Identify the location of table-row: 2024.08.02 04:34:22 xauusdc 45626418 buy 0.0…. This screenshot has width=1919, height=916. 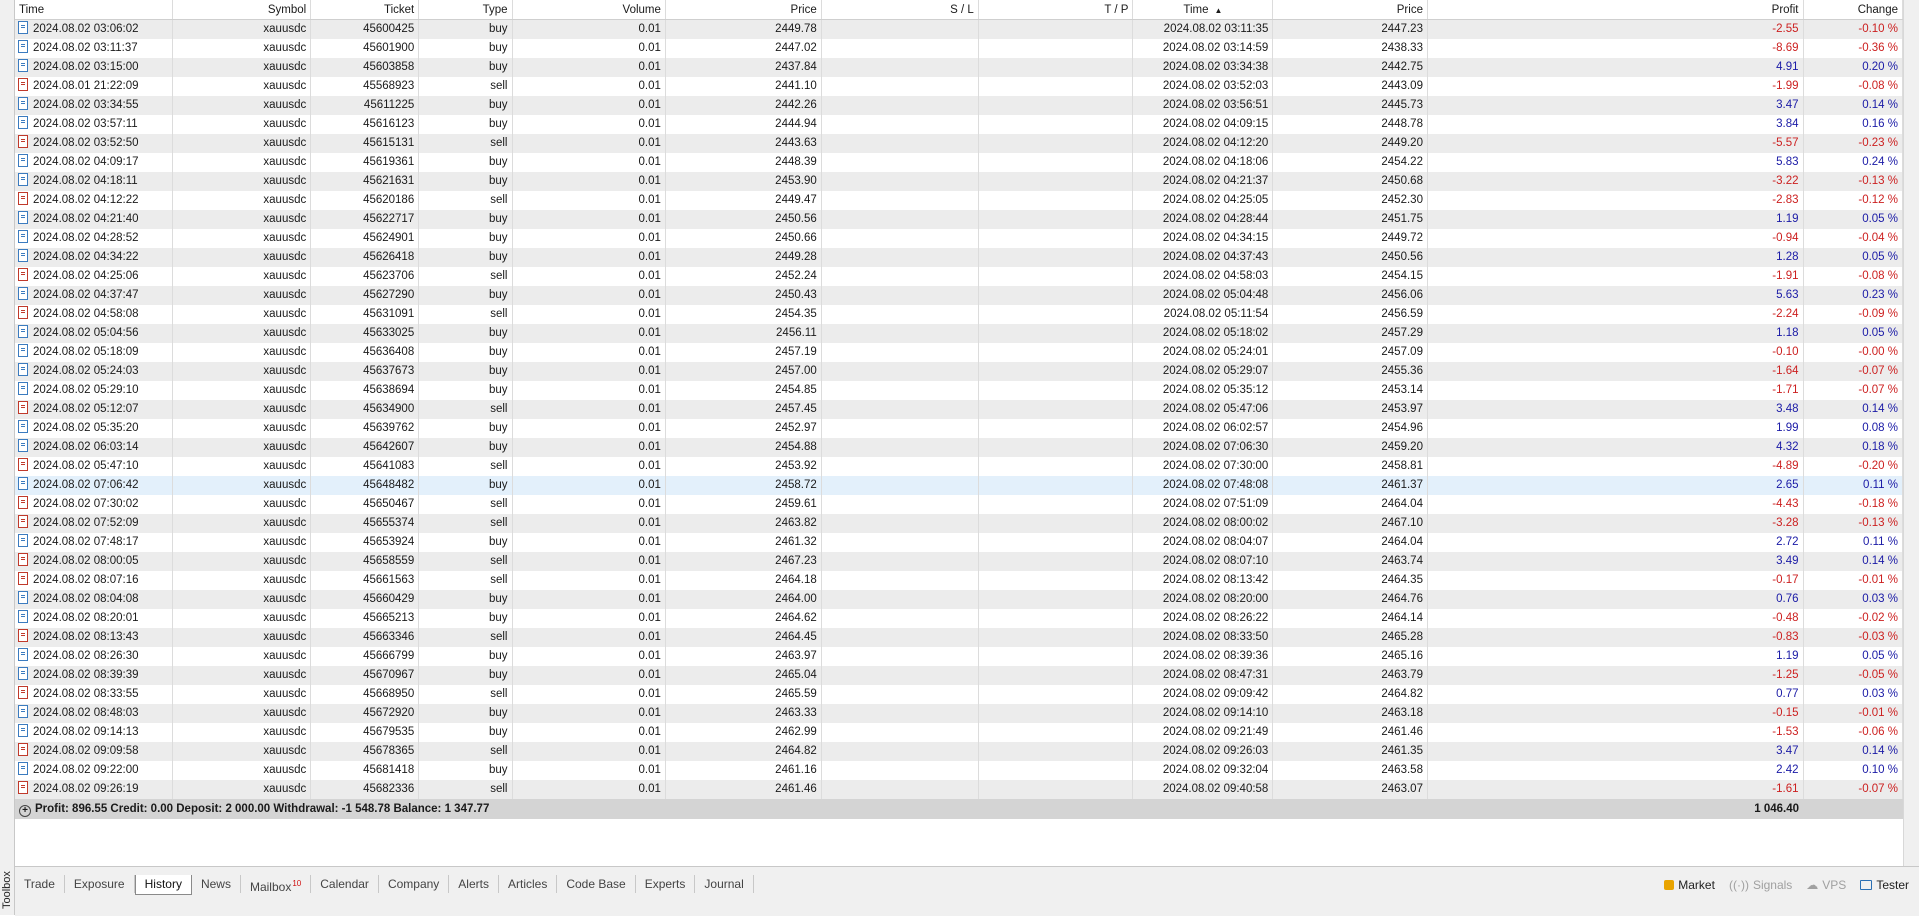
(959, 257).